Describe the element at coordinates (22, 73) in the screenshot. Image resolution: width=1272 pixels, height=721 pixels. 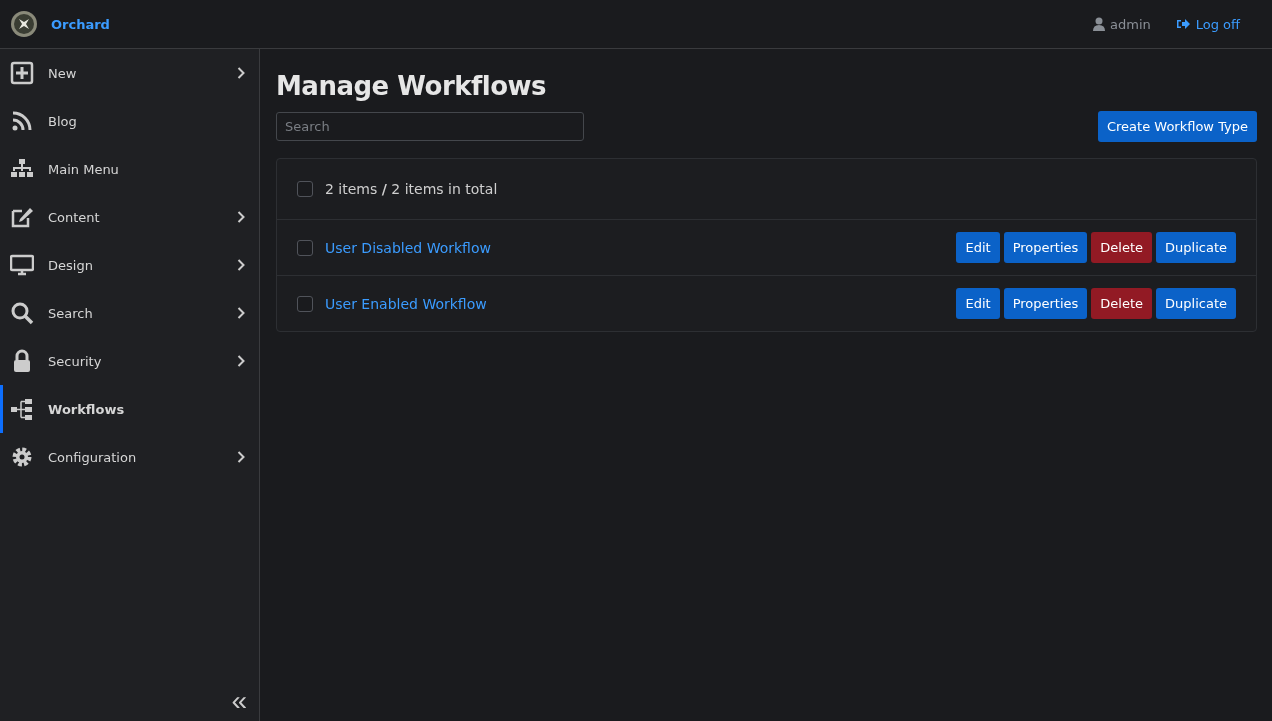
I see `plus-square-icon` at that location.